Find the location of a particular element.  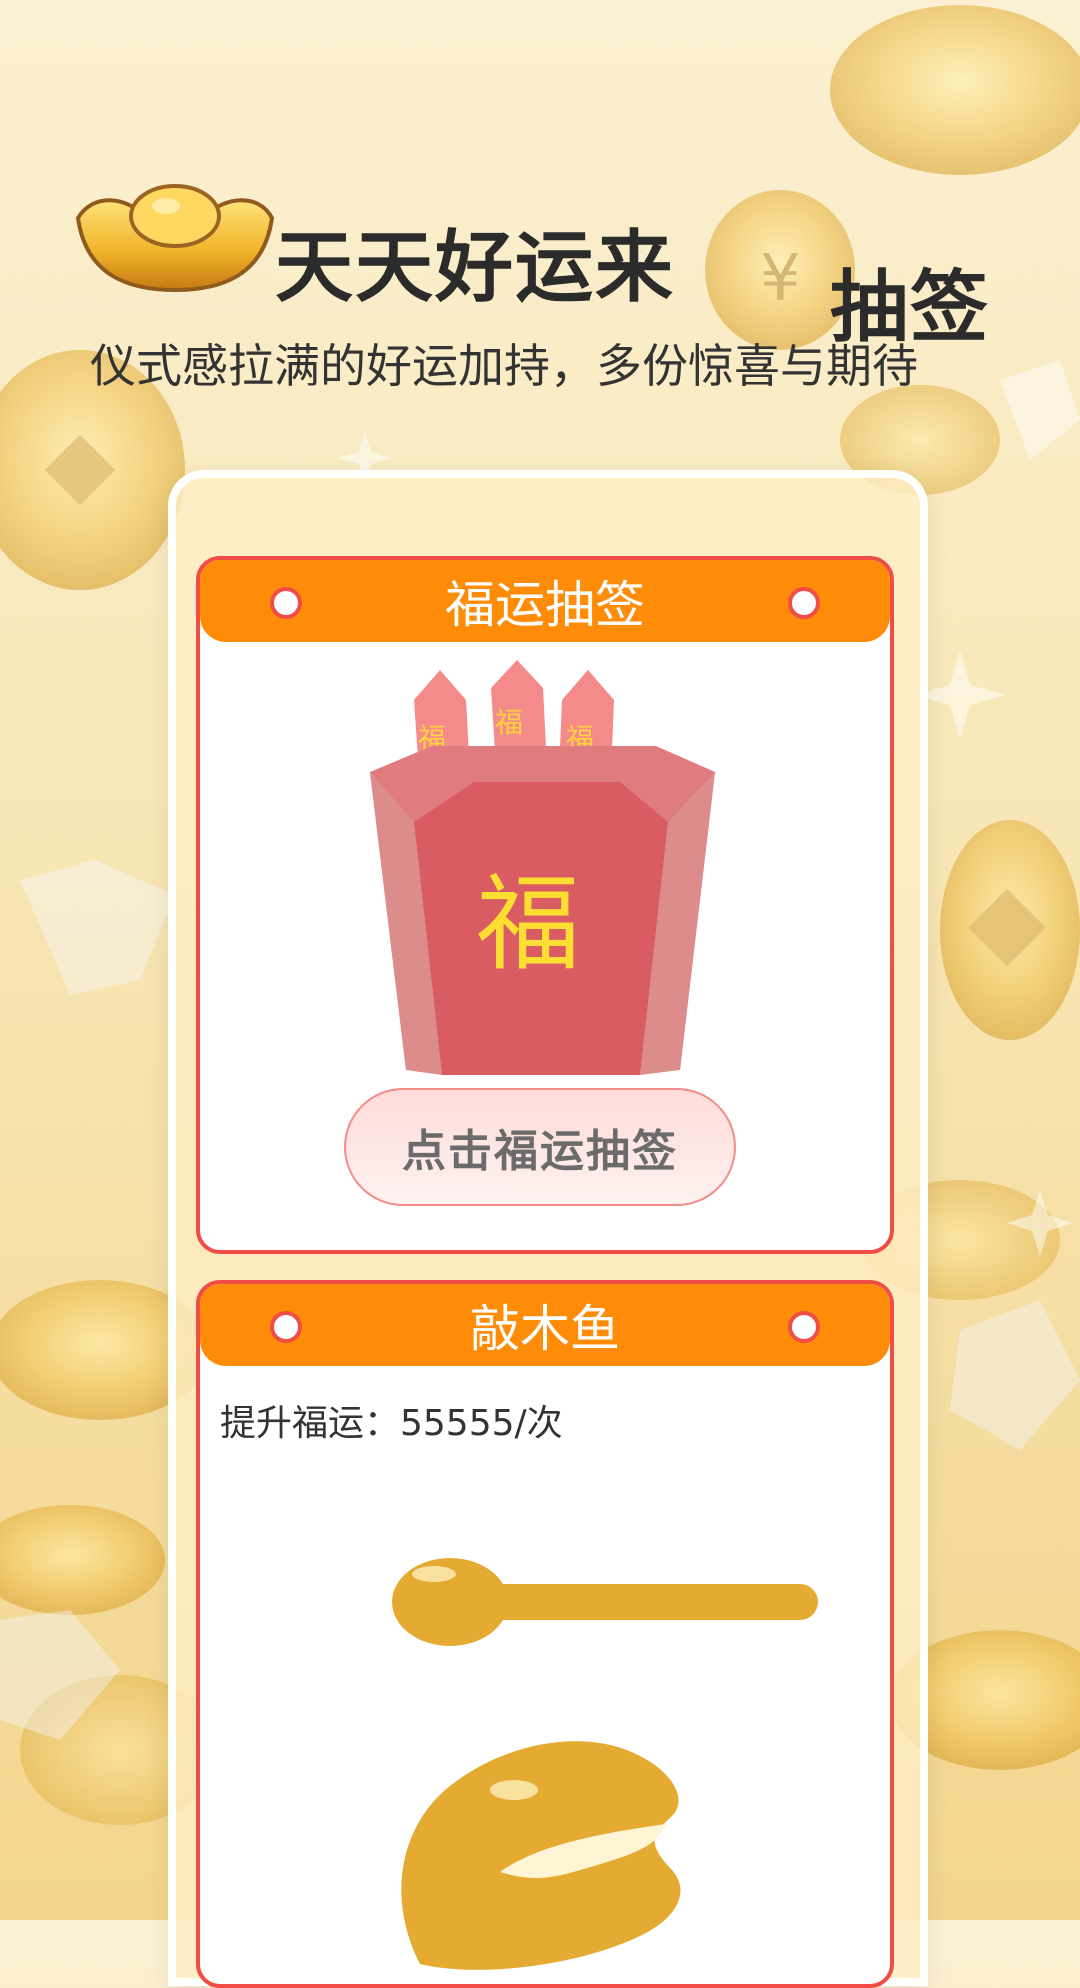

wooden-fish-header: 敲木鱼 is located at coordinates (545, 1325).